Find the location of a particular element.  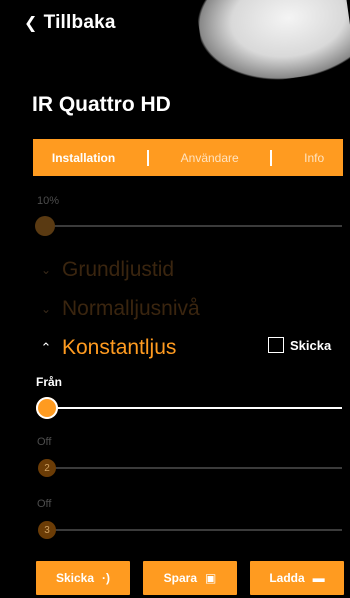

chevron-up-icon: ⌃ is located at coordinates (46, 347).